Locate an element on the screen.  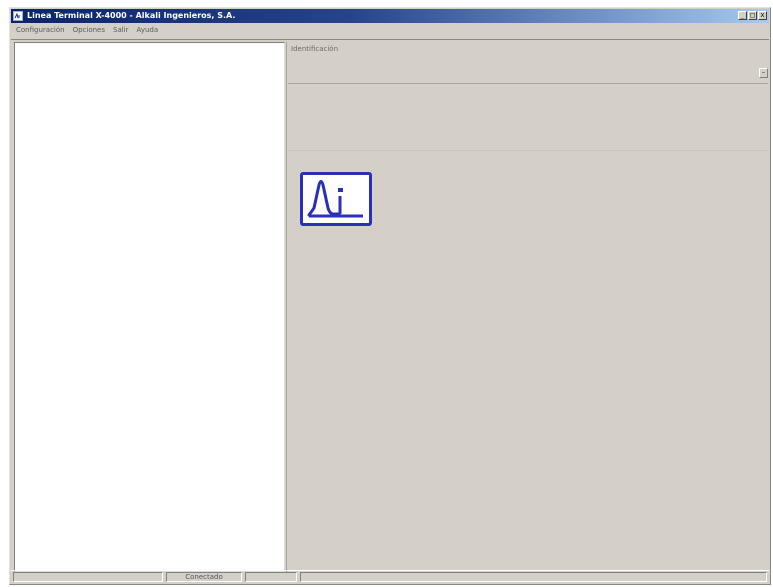
maximize-button: □ is located at coordinates (752, 15).